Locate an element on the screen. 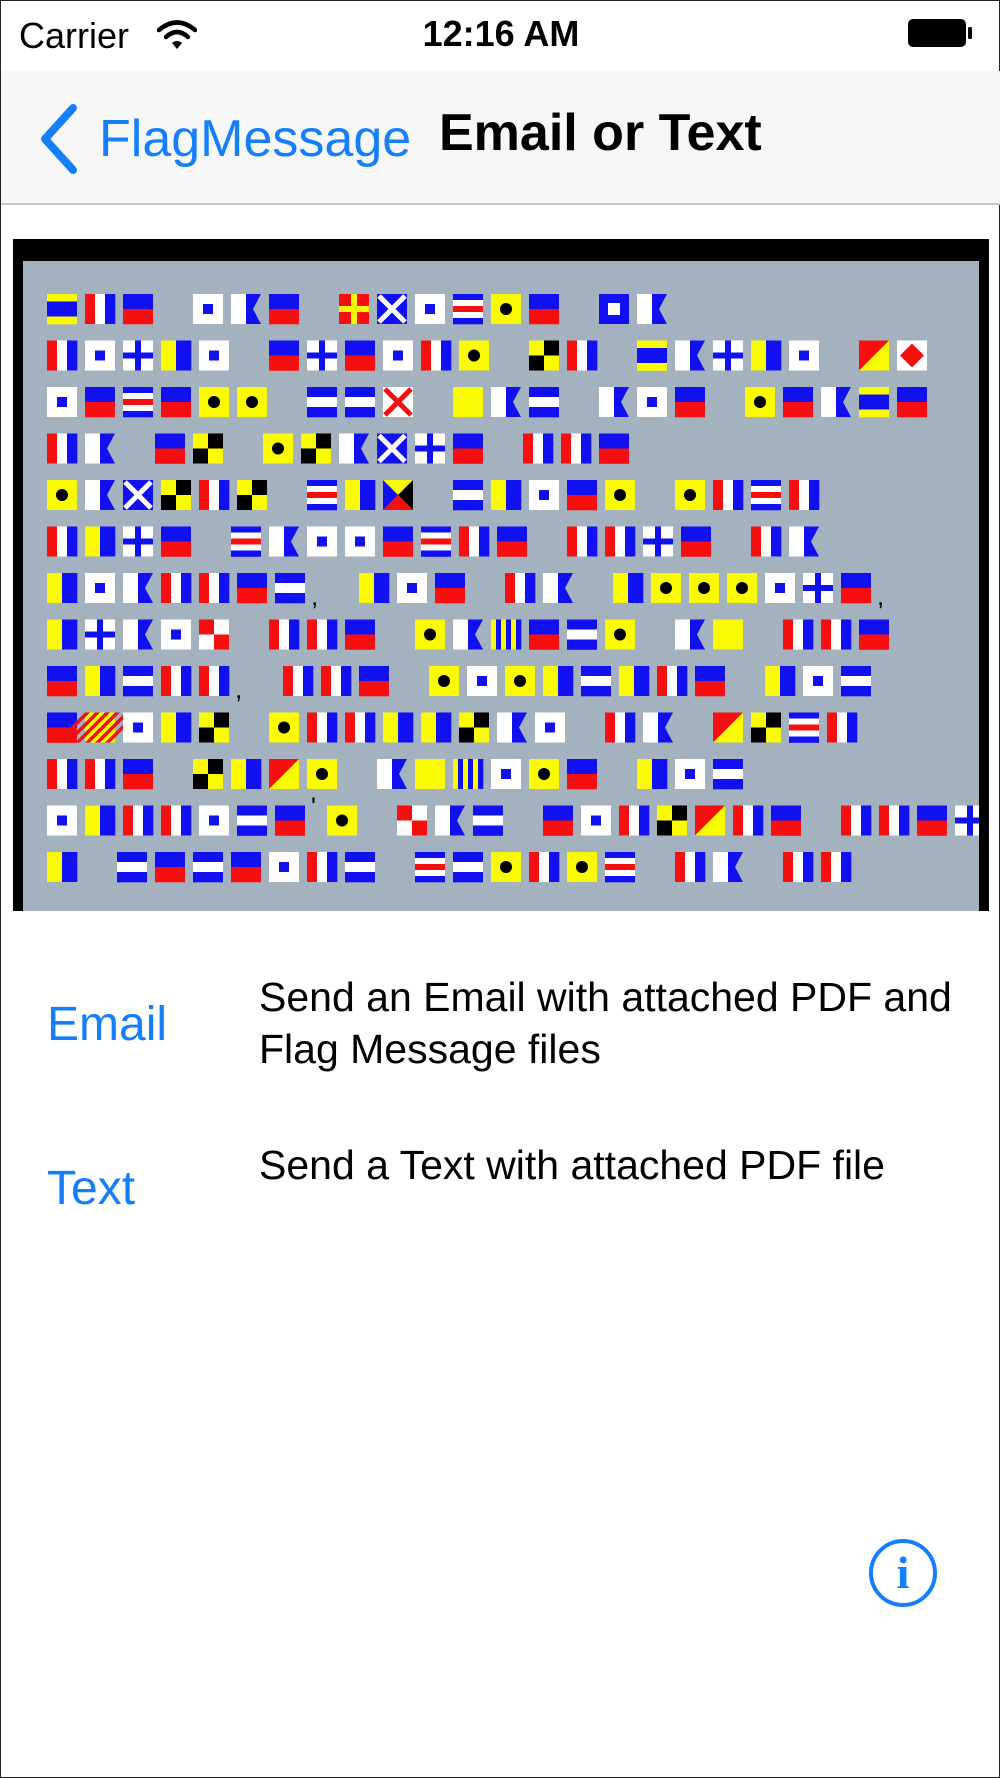 The image size is (1000, 1778). email-button: Email is located at coordinates (107, 1024).